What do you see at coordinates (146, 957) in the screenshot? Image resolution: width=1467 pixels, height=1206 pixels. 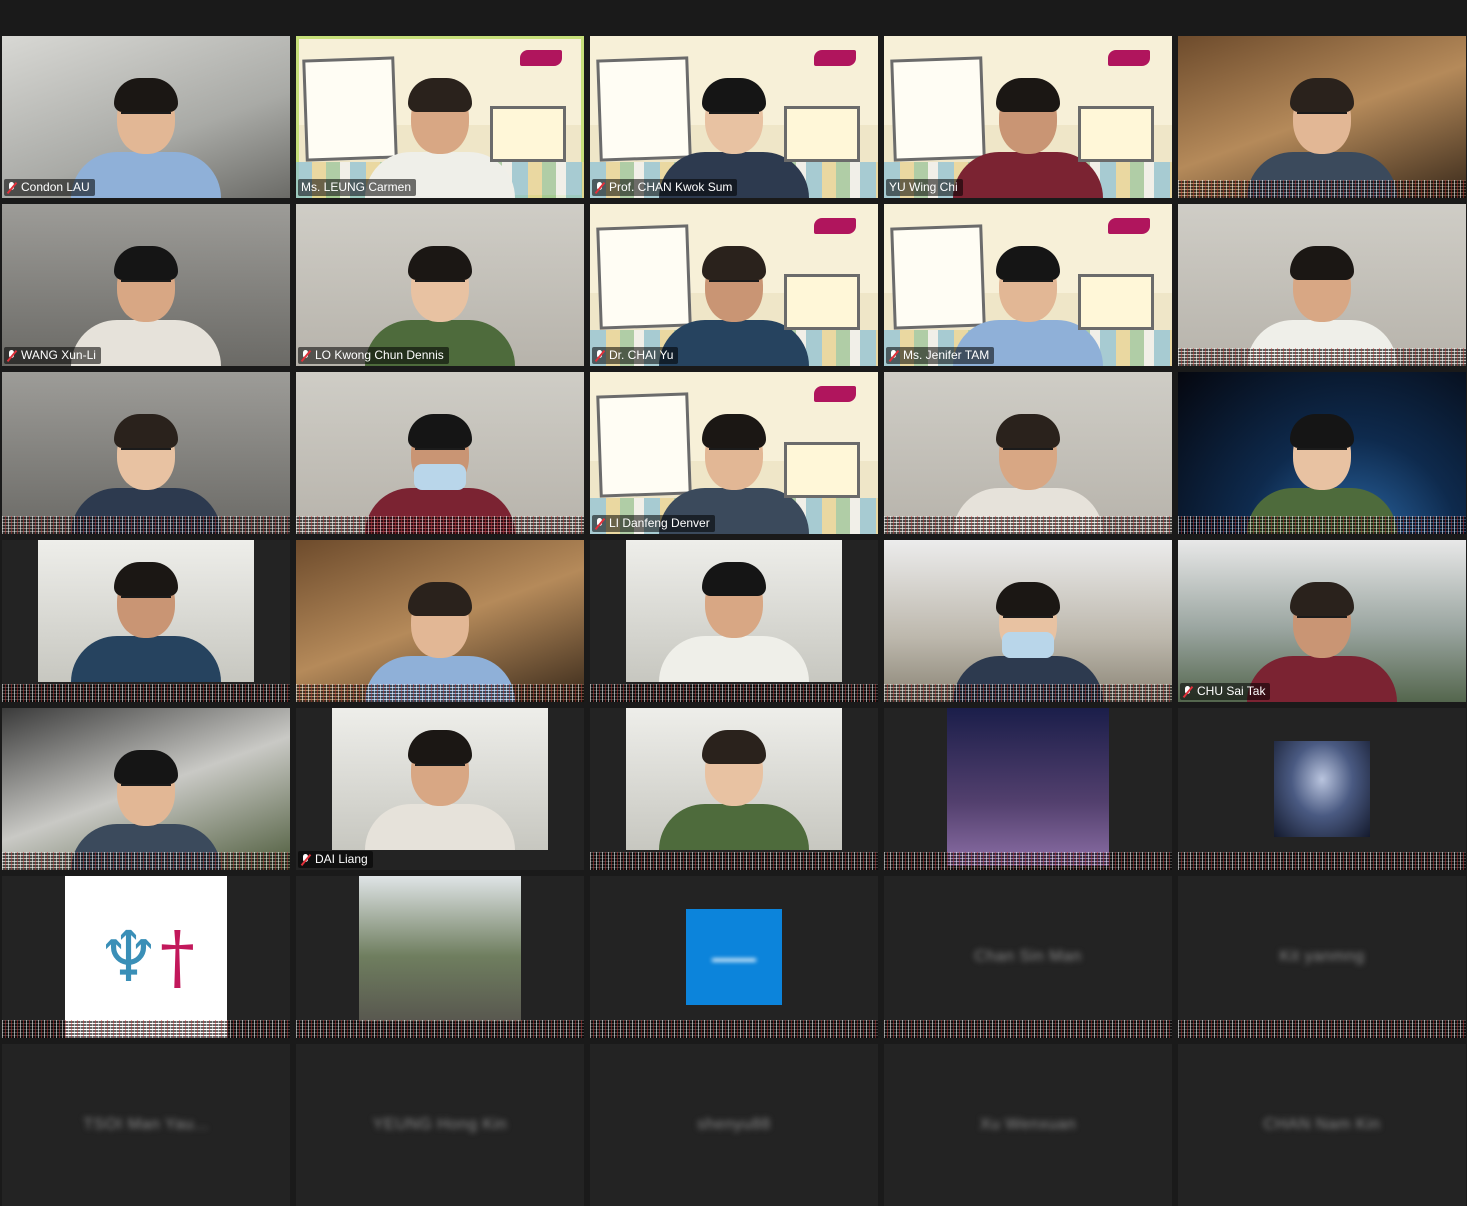 I see `participant-tile: ♆†` at bounding box center [146, 957].